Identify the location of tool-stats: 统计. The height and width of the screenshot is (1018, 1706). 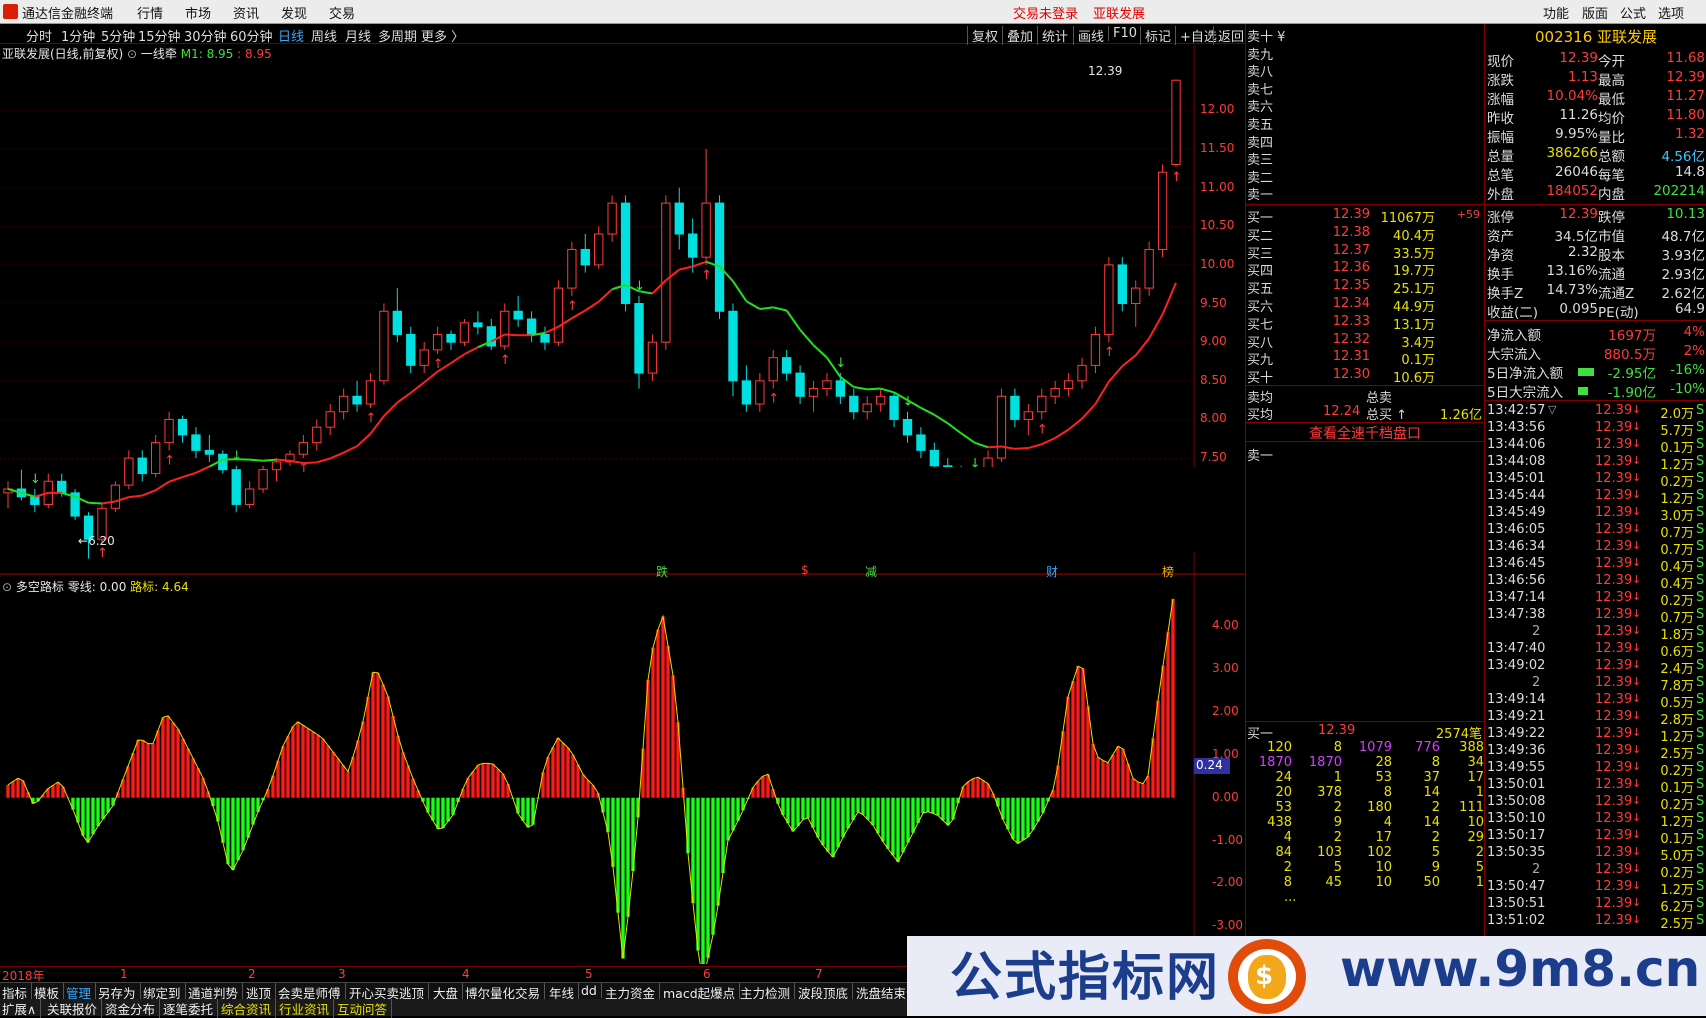
(1052, 35).